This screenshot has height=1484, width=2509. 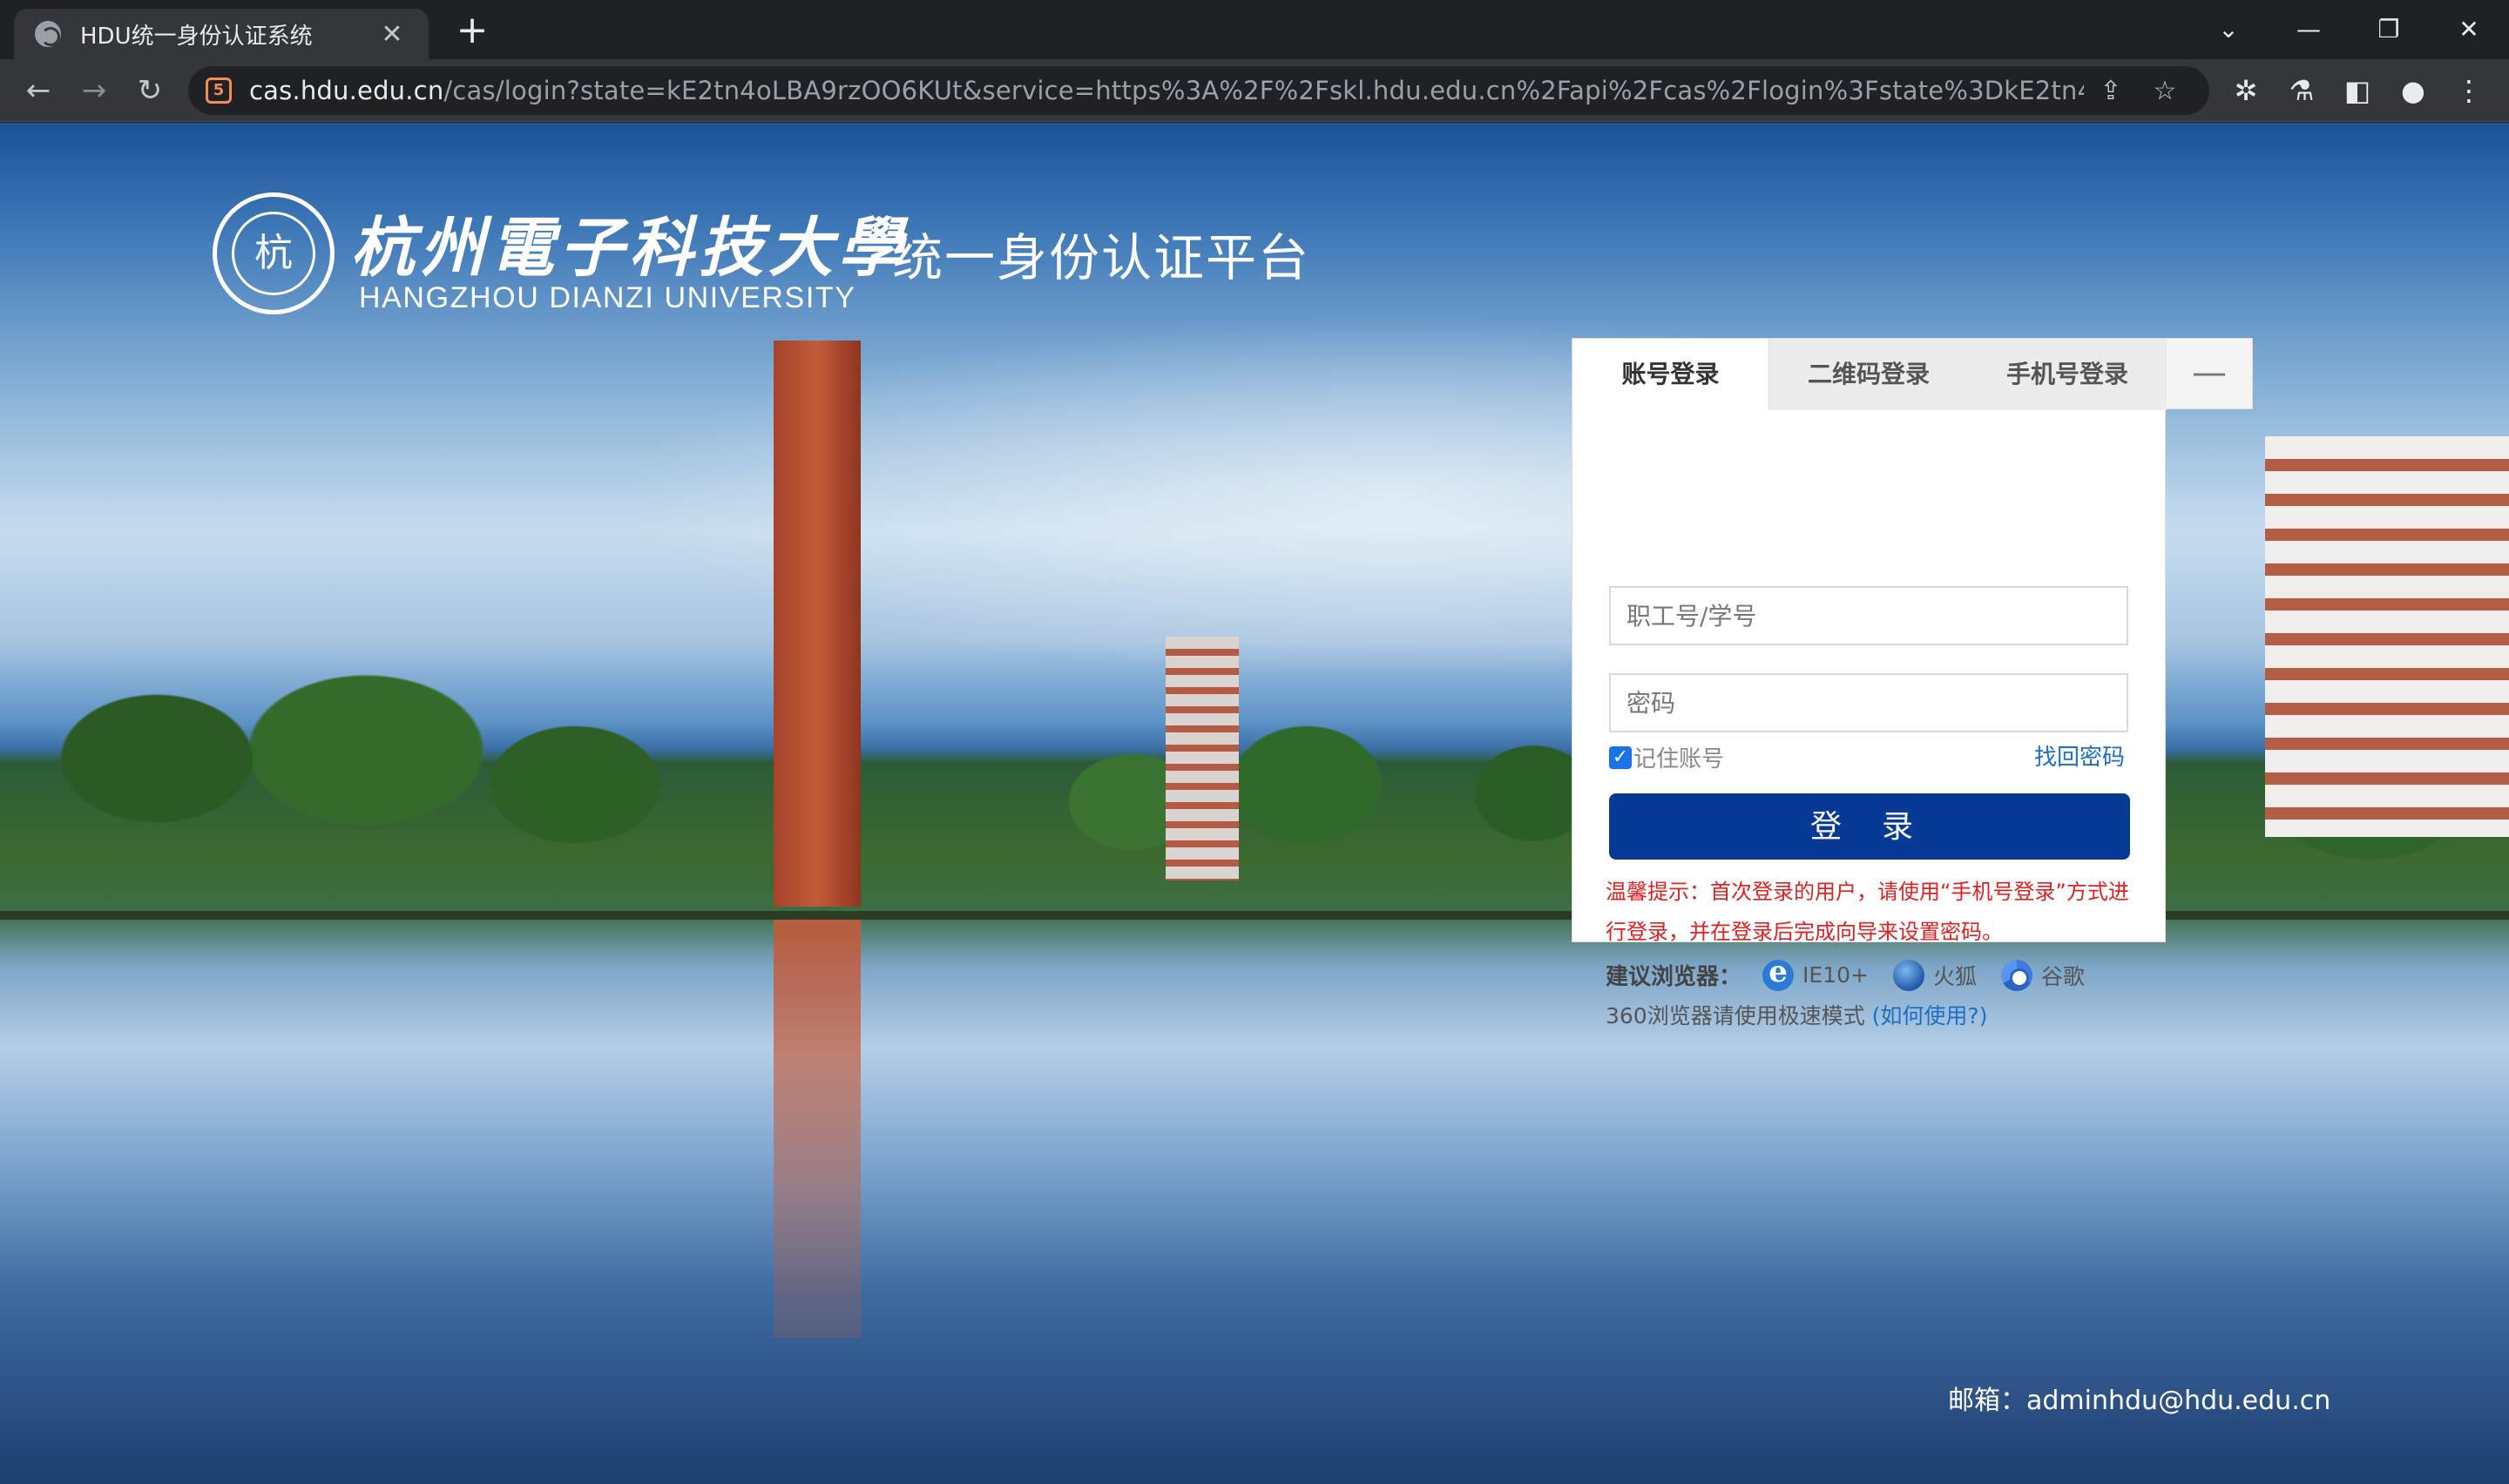 What do you see at coordinates (2165, 91) in the screenshot?
I see `star-icon: ☆` at bounding box center [2165, 91].